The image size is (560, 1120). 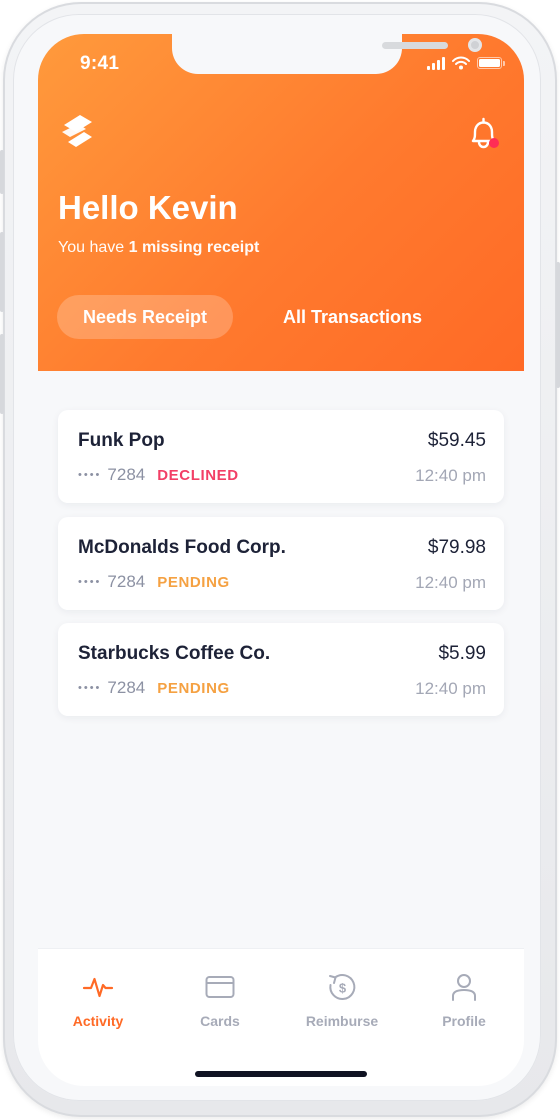 What do you see at coordinates (484, 134) in the screenshot?
I see `notification-bell-icon` at bounding box center [484, 134].